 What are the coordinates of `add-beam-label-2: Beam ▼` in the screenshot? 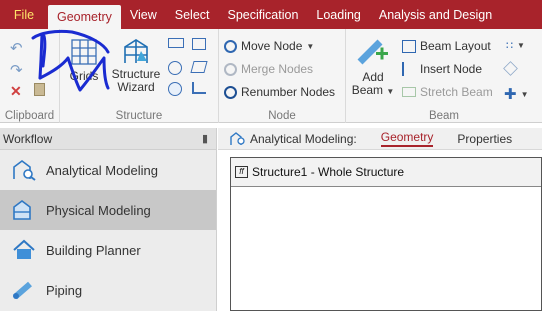 It's located at (373, 90).